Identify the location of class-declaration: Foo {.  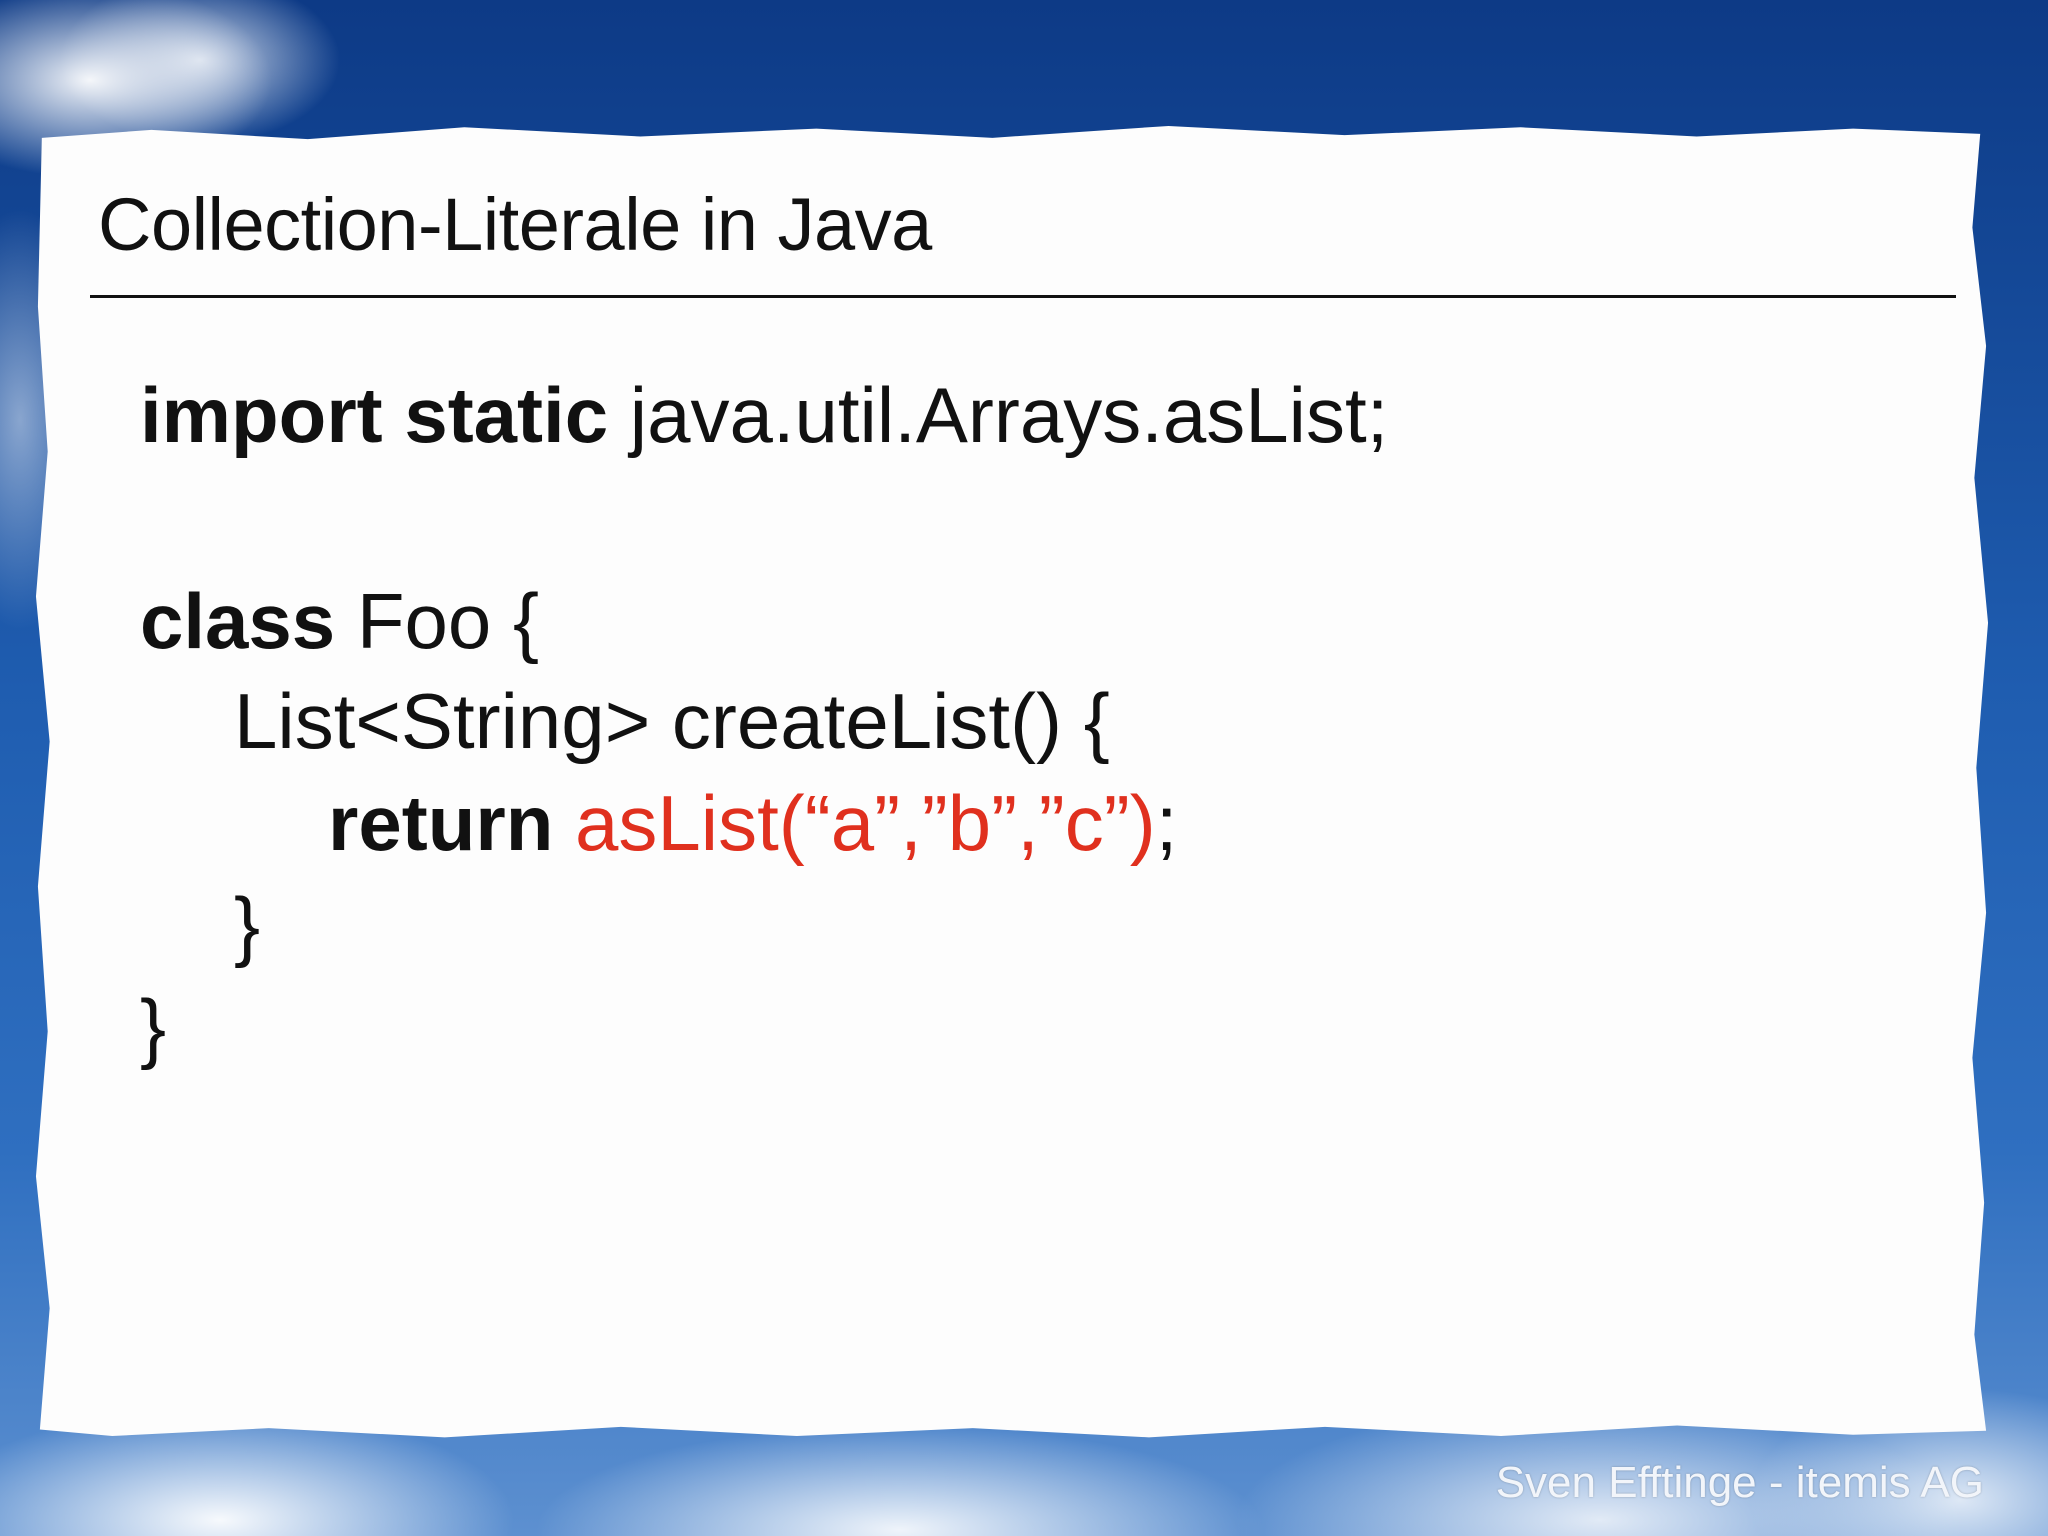
(437, 621).